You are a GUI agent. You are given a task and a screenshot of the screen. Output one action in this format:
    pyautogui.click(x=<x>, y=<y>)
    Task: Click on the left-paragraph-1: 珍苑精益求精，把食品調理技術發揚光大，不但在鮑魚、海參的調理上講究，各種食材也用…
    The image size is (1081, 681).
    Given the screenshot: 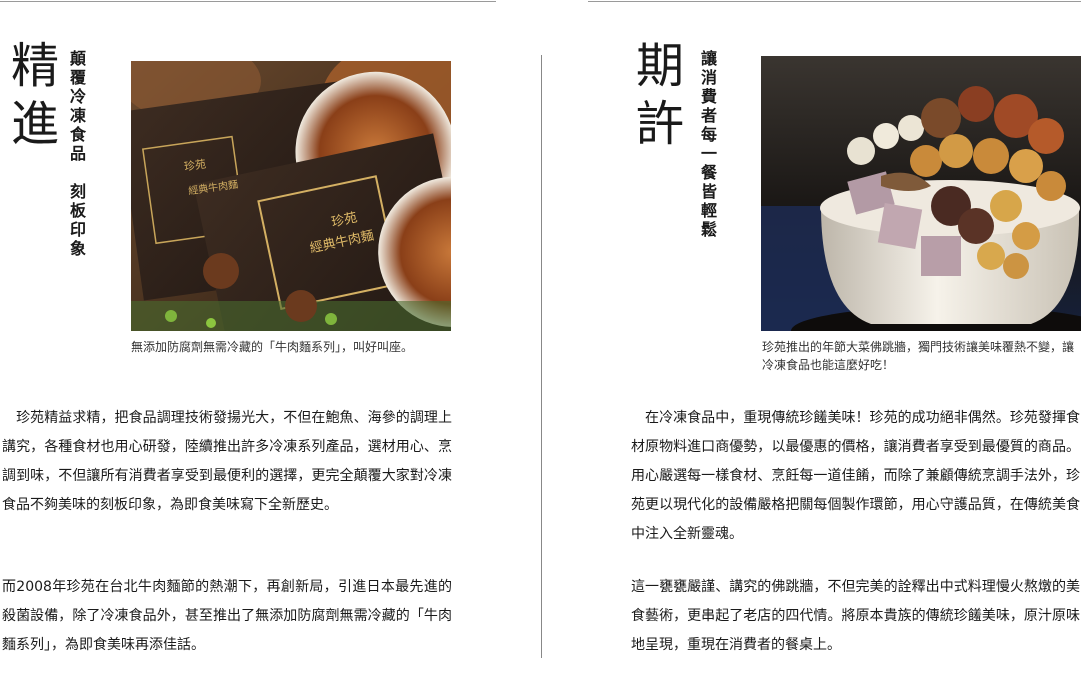 What is the action you would take?
    pyautogui.click(x=227, y=461)
    